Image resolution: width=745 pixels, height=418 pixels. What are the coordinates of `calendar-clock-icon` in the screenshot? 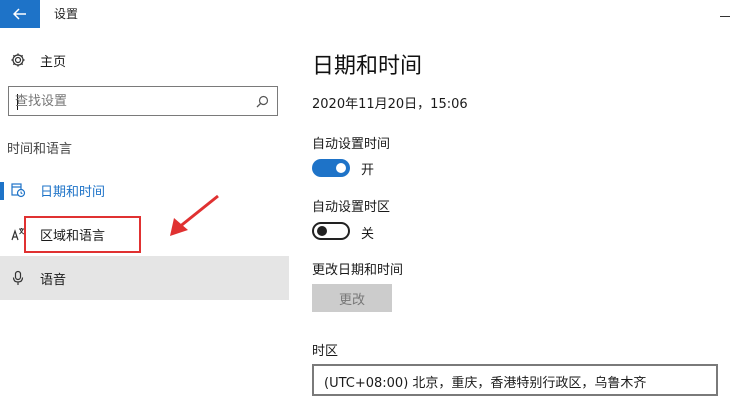 It's located at (18, 190).